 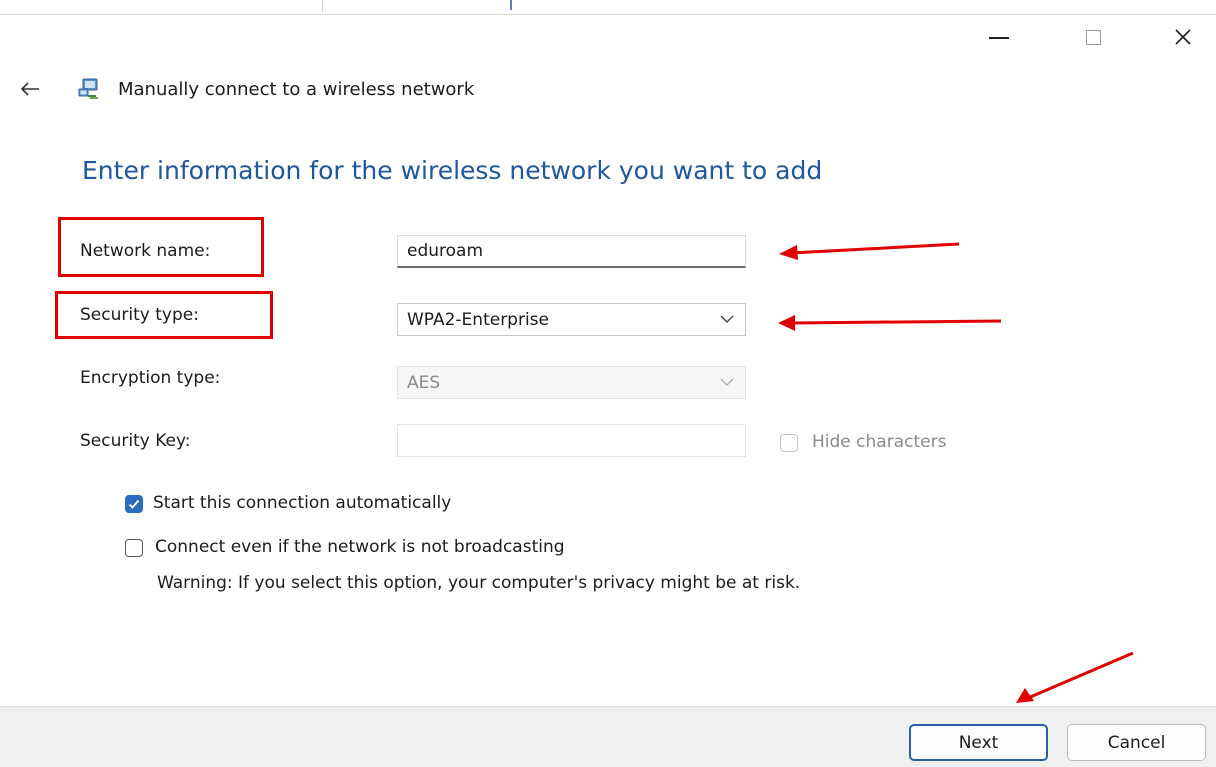 I want to click on security-key-input, so click(x=571, y=440).